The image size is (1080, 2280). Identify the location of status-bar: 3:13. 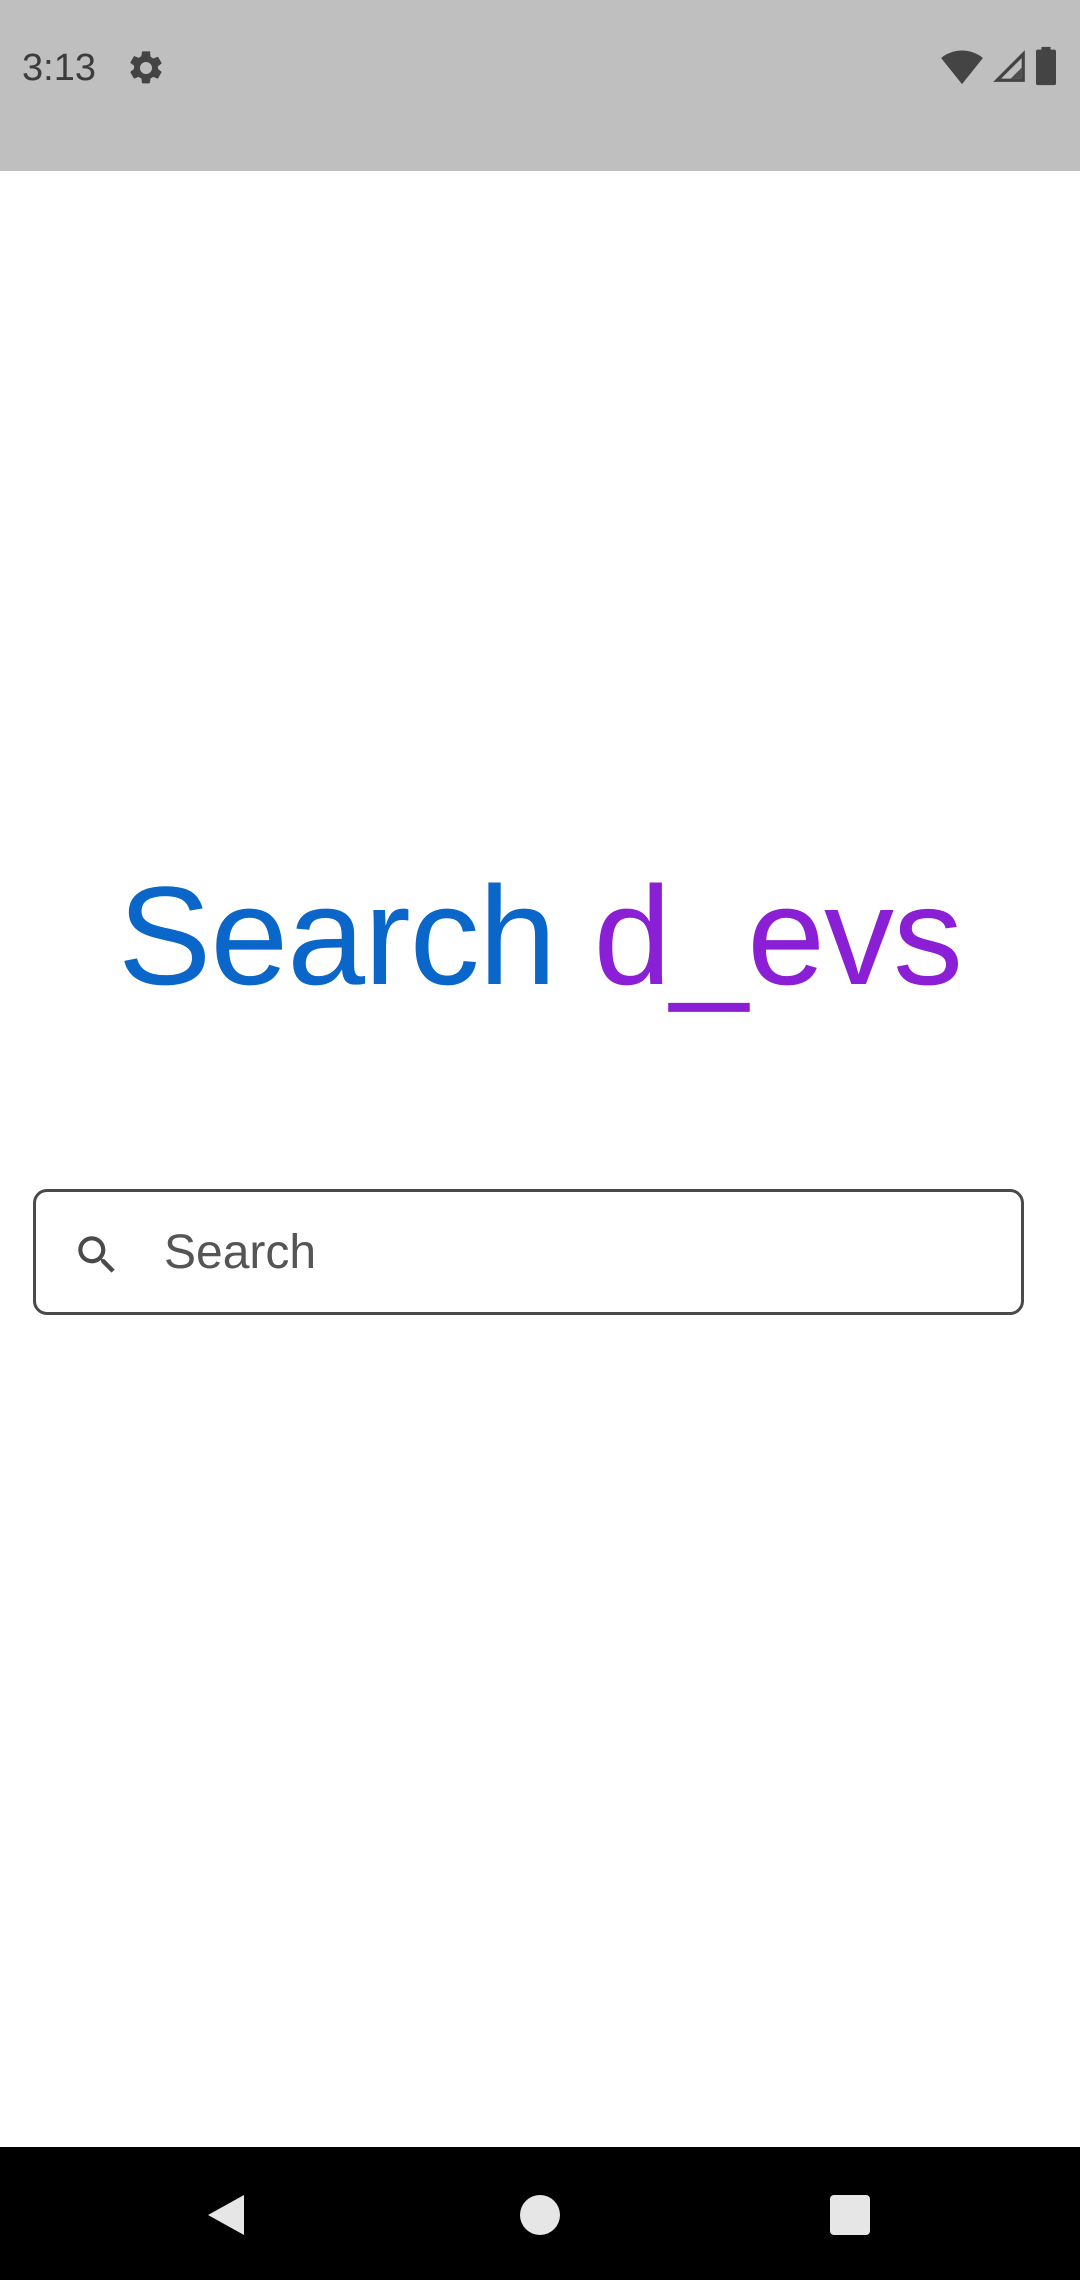
(540, 85).